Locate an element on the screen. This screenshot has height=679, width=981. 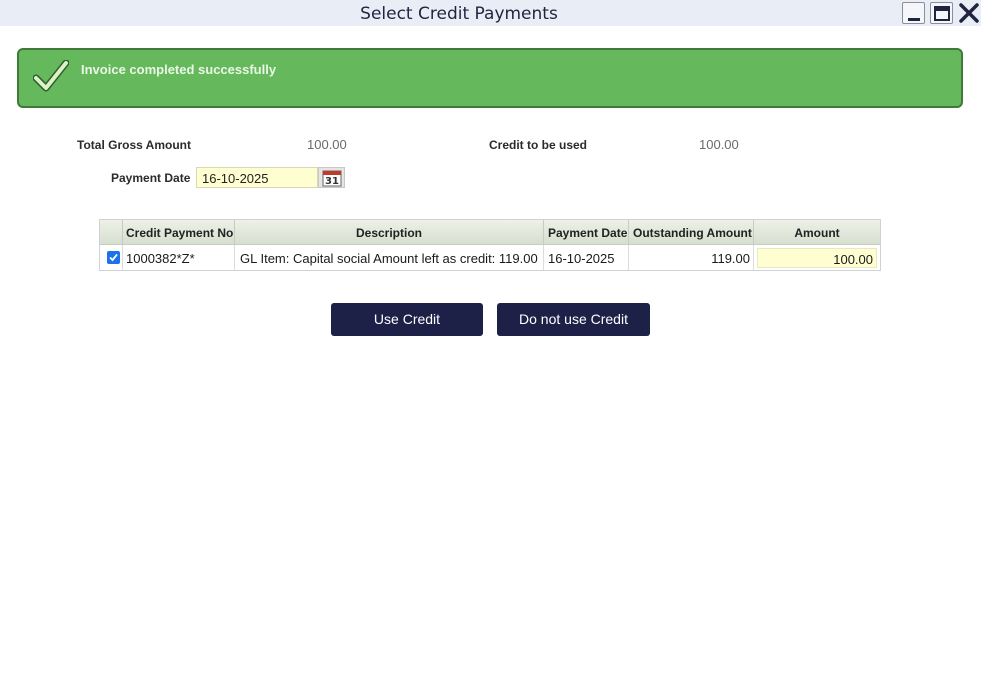
total-gross-label: Total Gross Amount is located at coordinates (134, 145).